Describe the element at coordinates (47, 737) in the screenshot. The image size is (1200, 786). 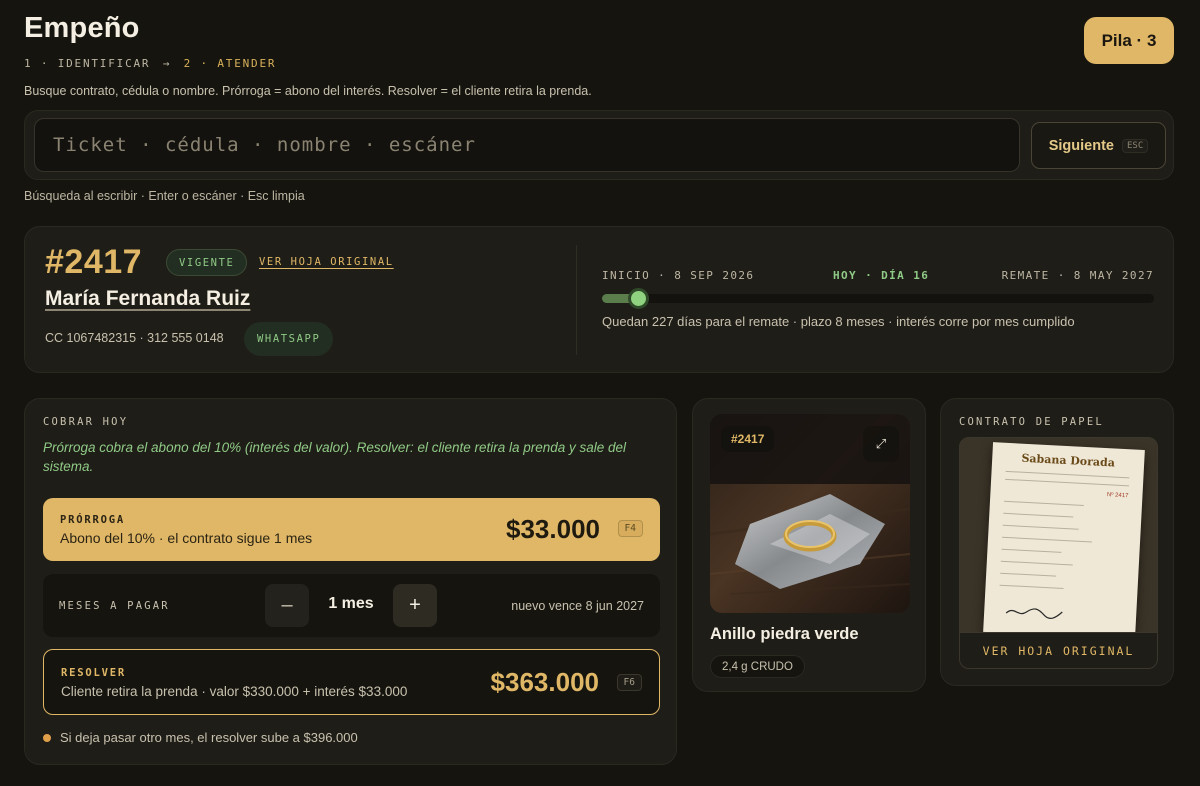
I see `warning-dot-icon` at that location.